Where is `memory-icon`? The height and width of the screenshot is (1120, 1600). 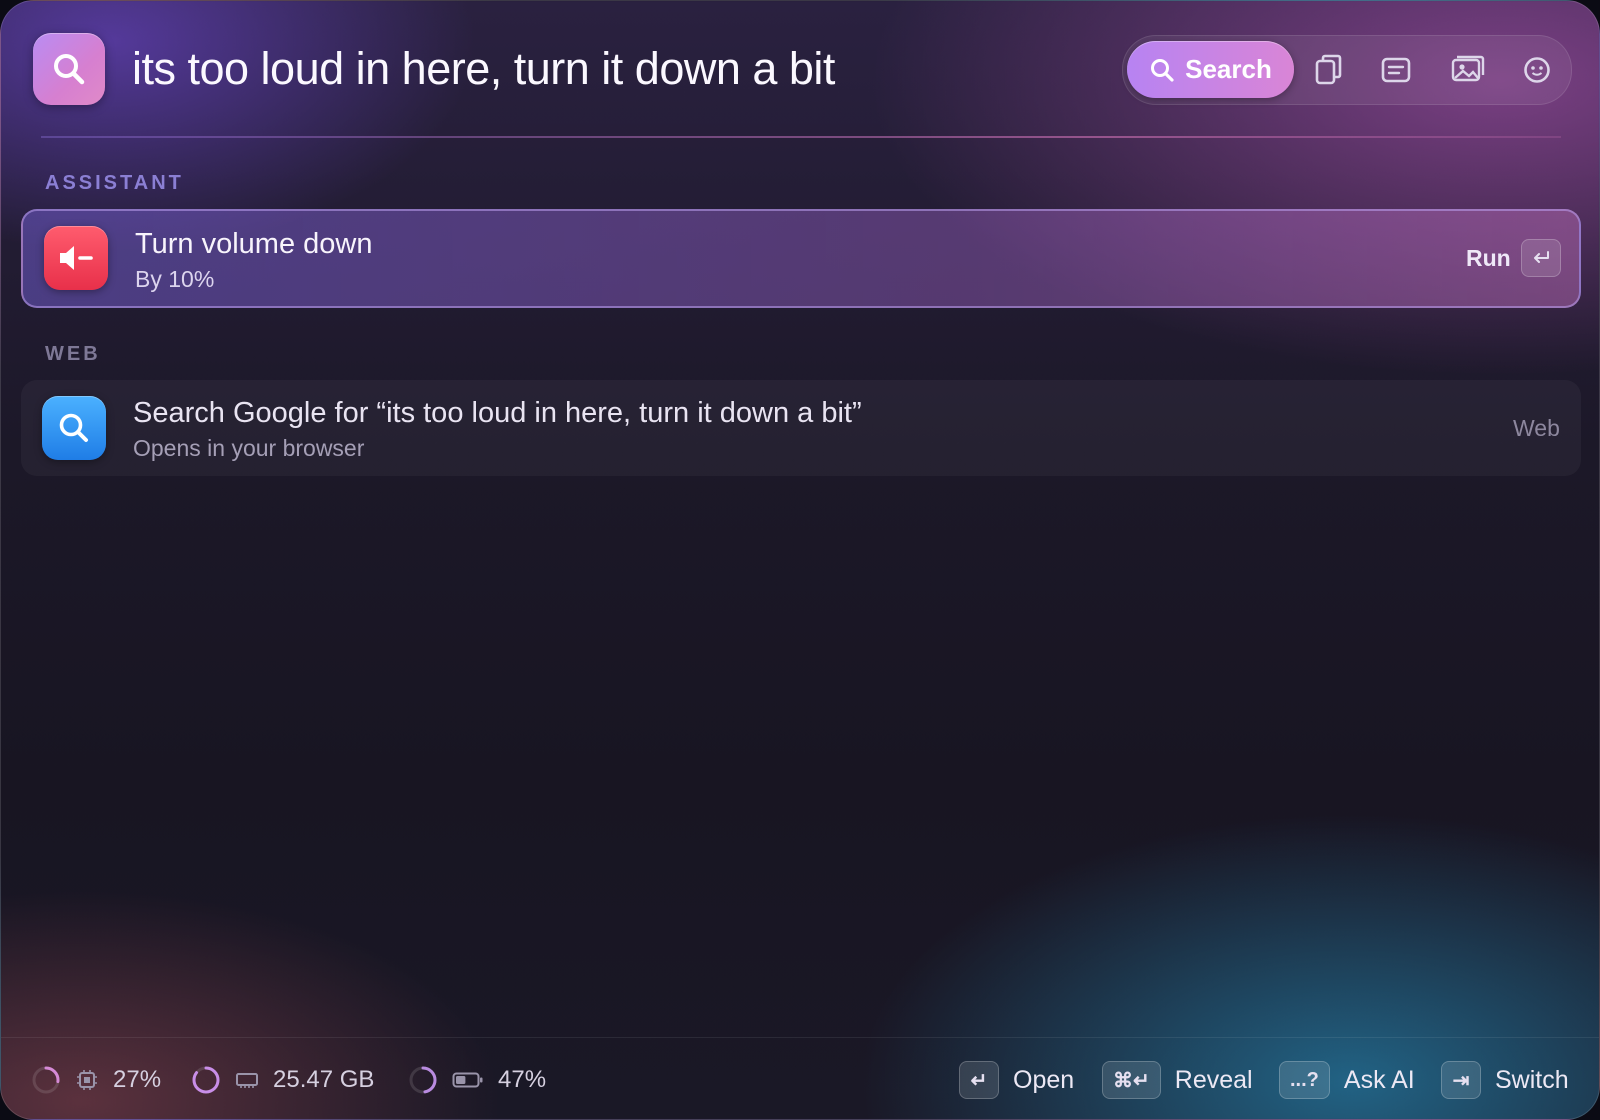
memory-icon is located at coordinates (247, 1080).